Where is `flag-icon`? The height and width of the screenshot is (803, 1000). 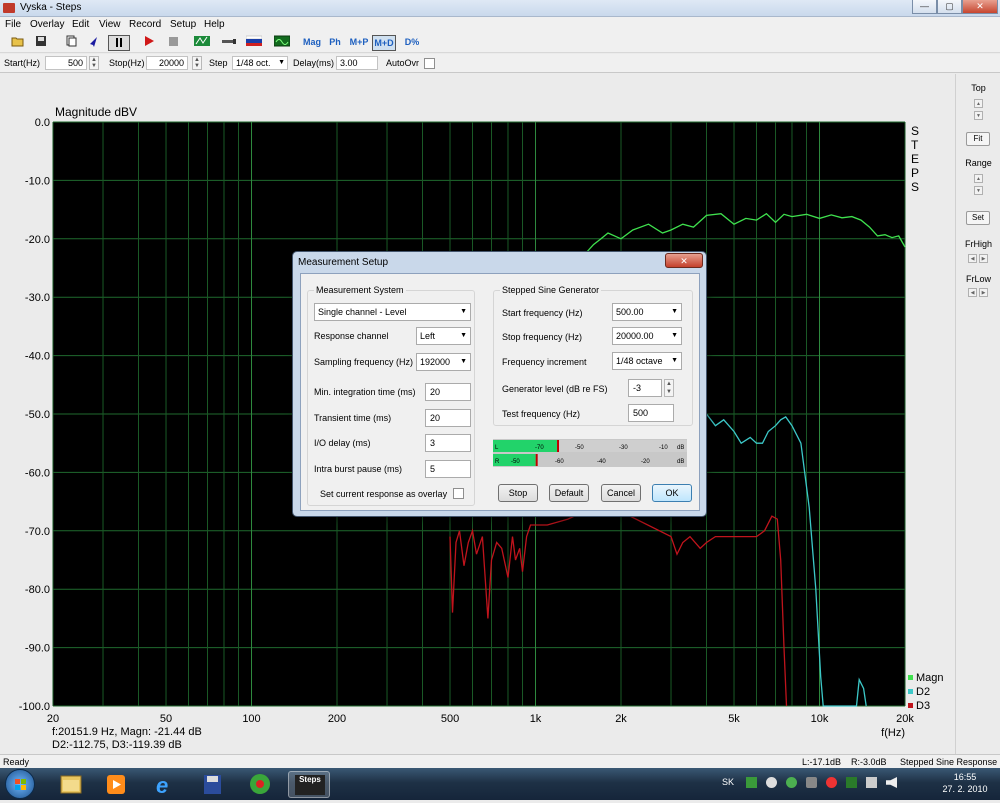
flag-icon is located at coordinates (254, 43).